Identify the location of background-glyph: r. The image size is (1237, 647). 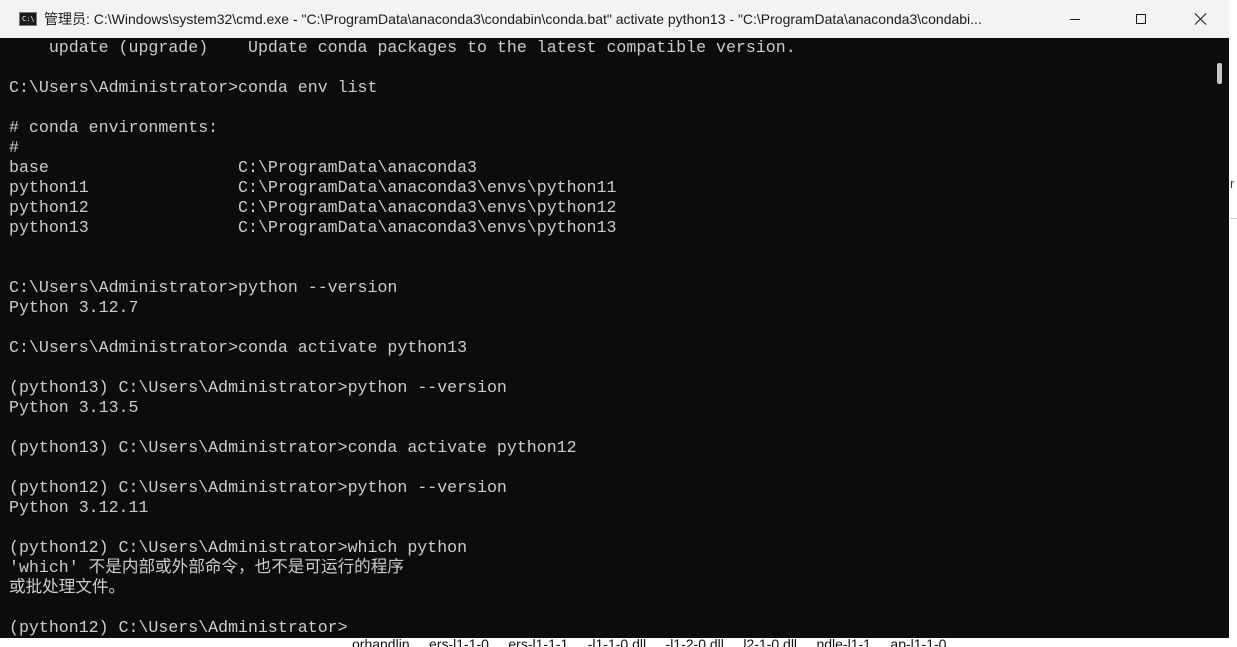
(1232, 183).